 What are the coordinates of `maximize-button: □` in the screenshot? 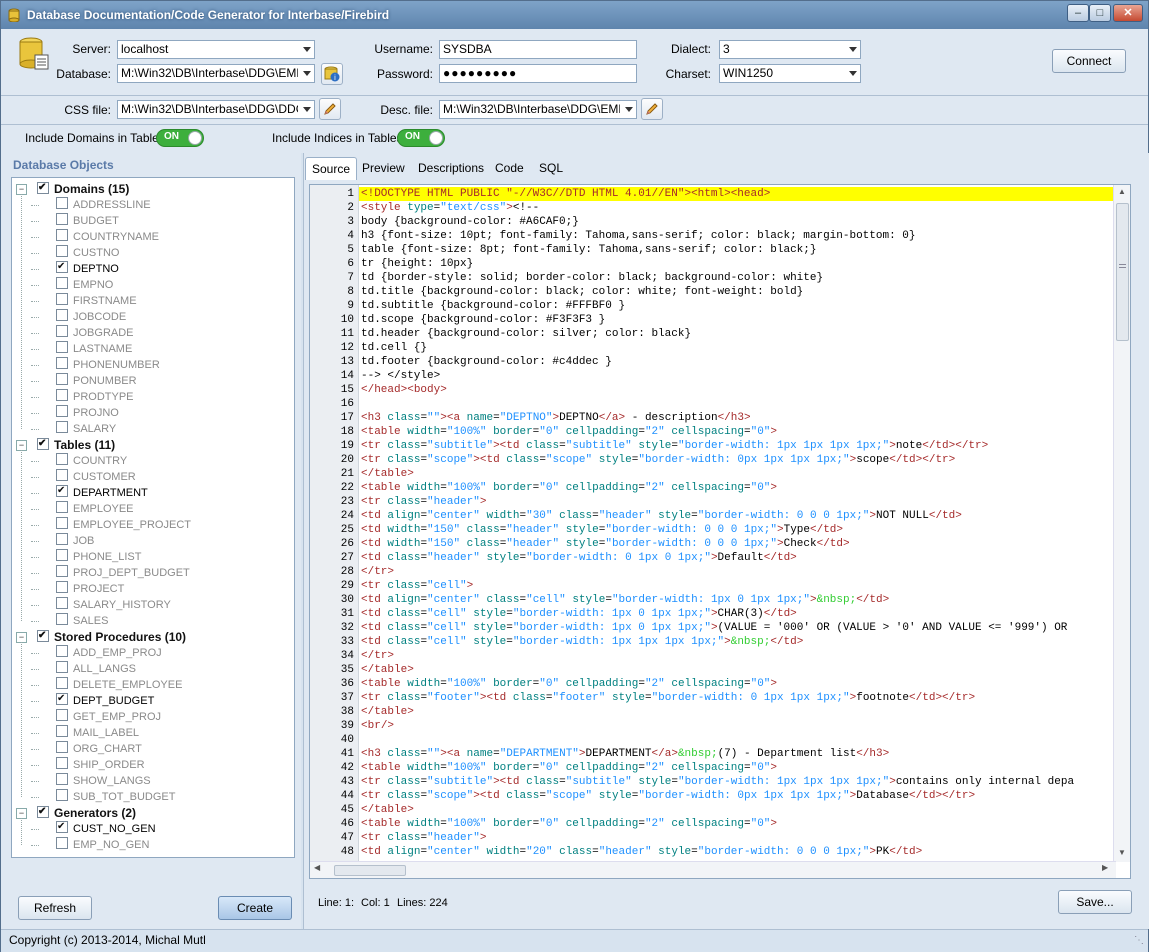 It's located at (1100, 13).